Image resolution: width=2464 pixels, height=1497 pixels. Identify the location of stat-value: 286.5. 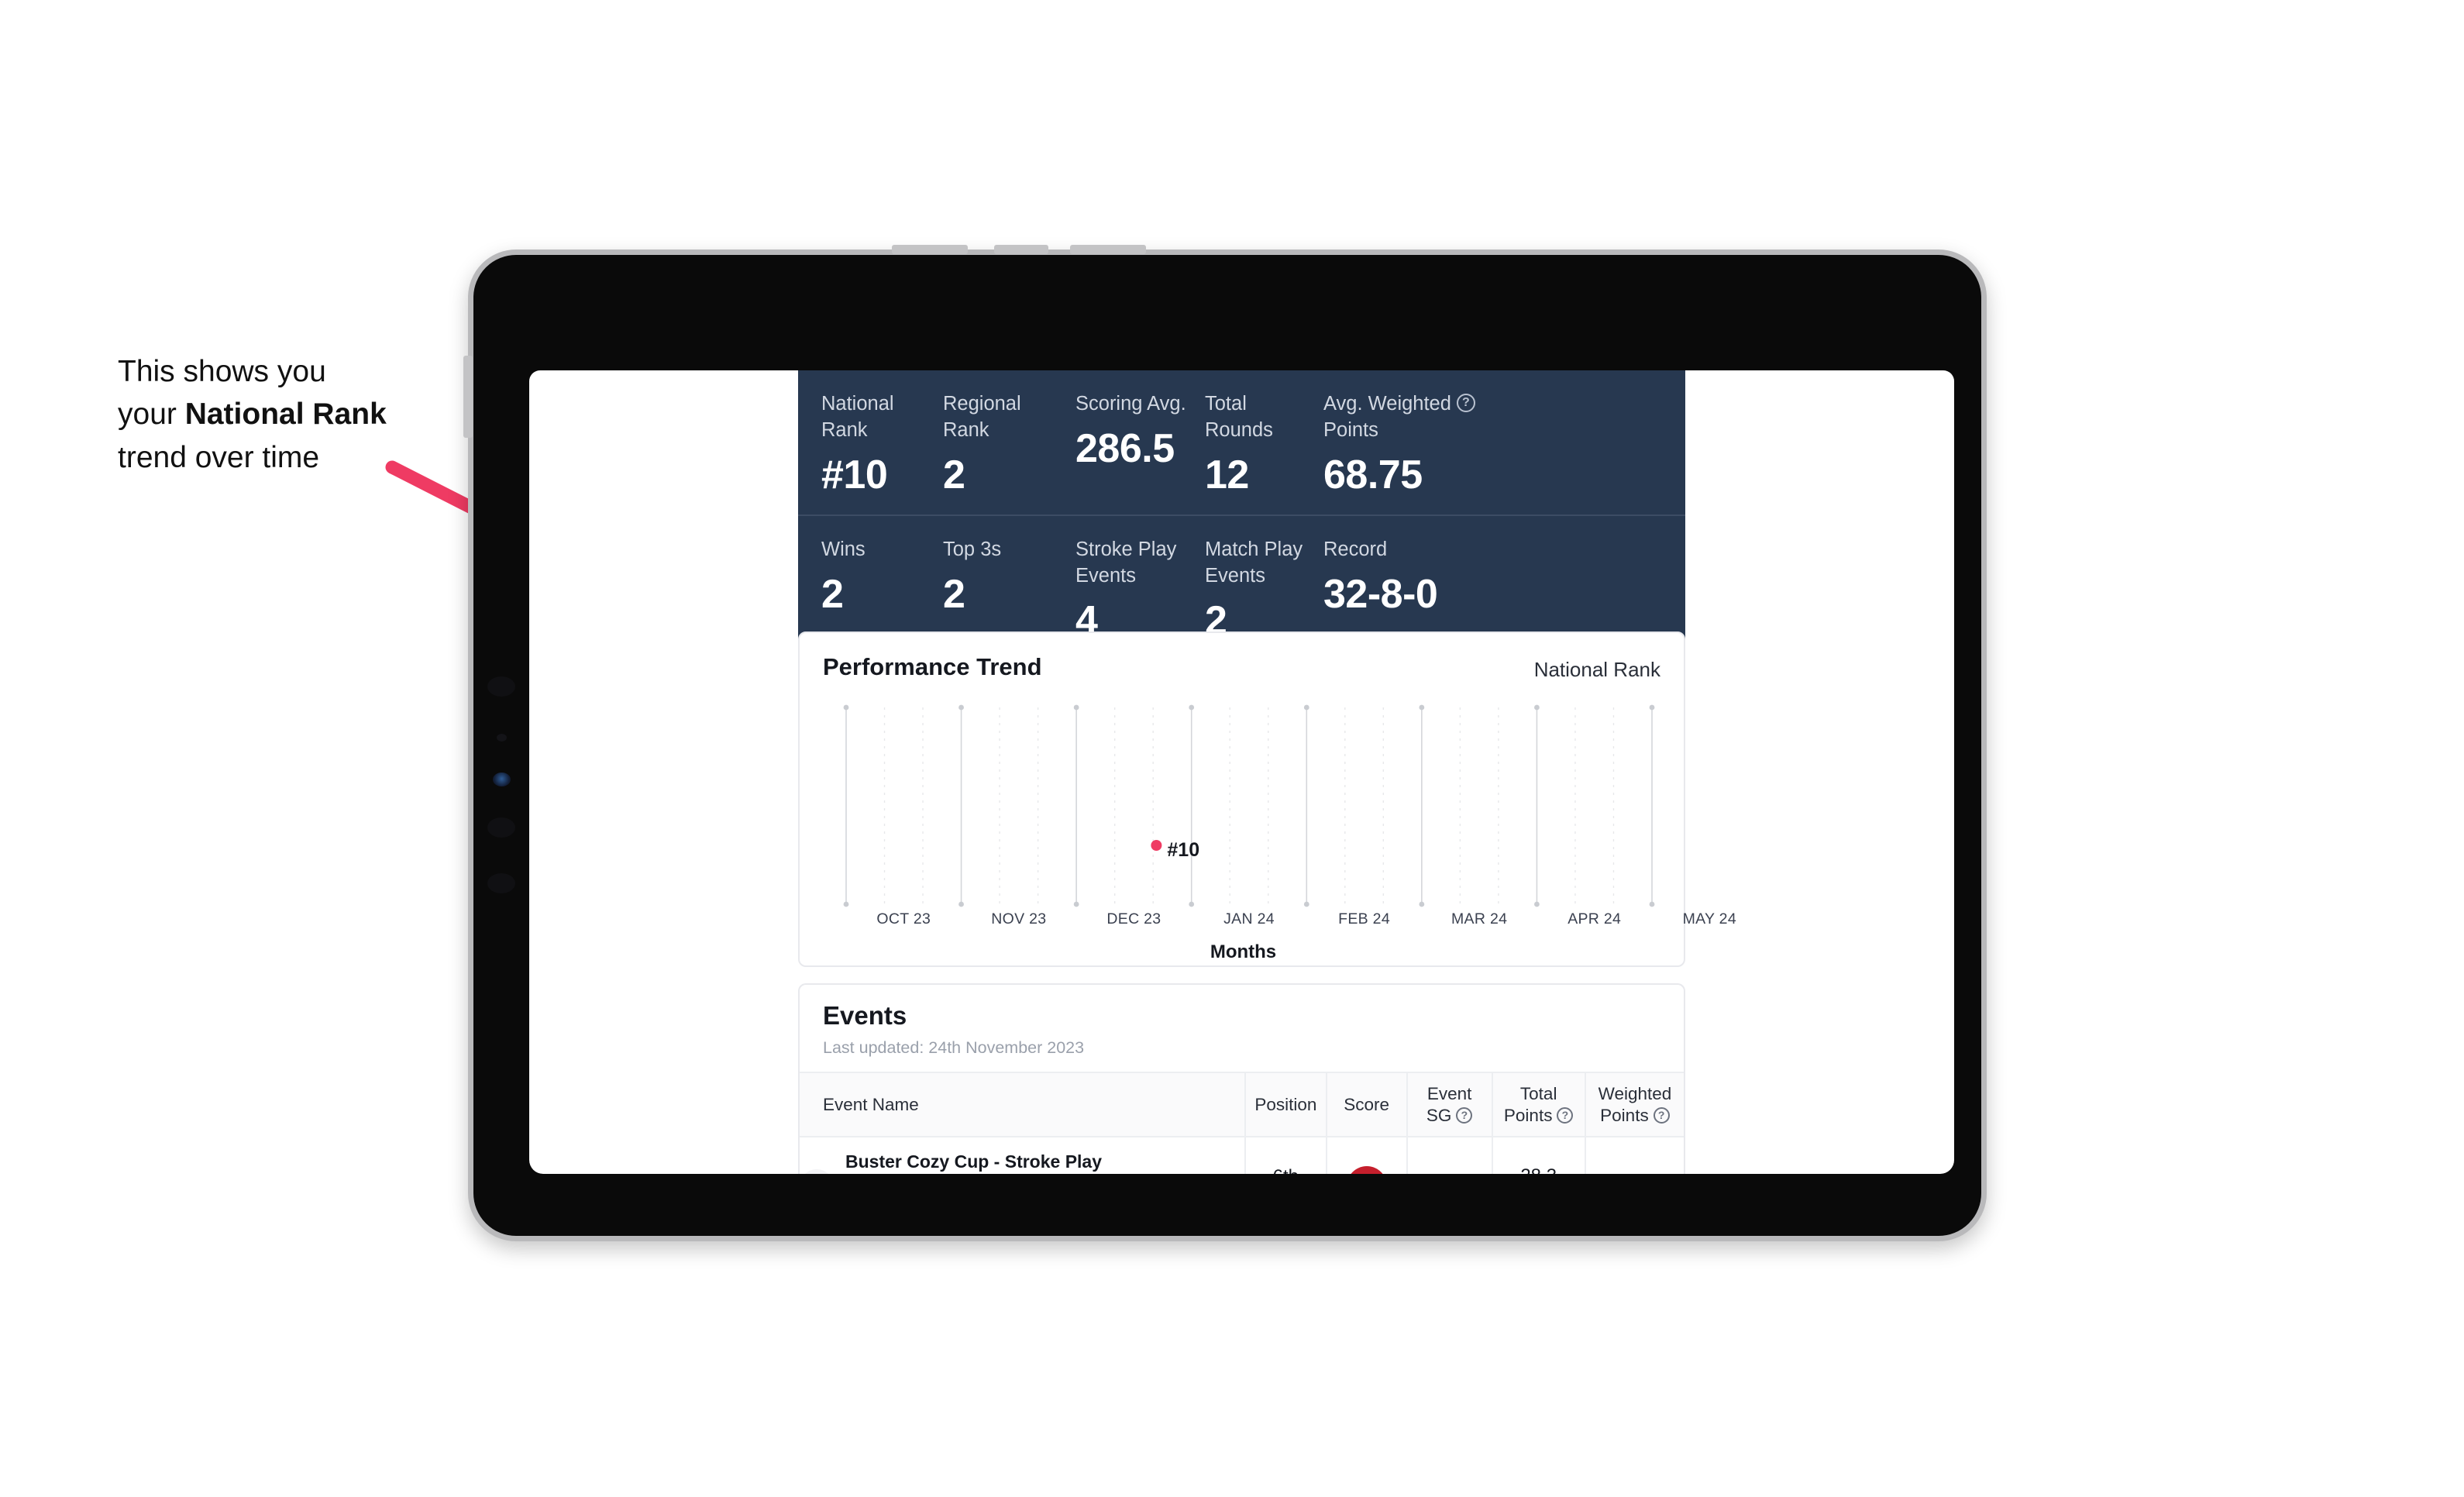
(1125, 448).